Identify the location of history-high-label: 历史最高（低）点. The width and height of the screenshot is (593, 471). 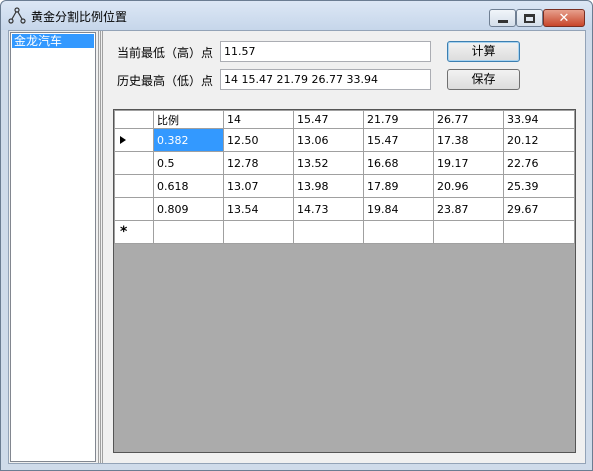
(165, 81).